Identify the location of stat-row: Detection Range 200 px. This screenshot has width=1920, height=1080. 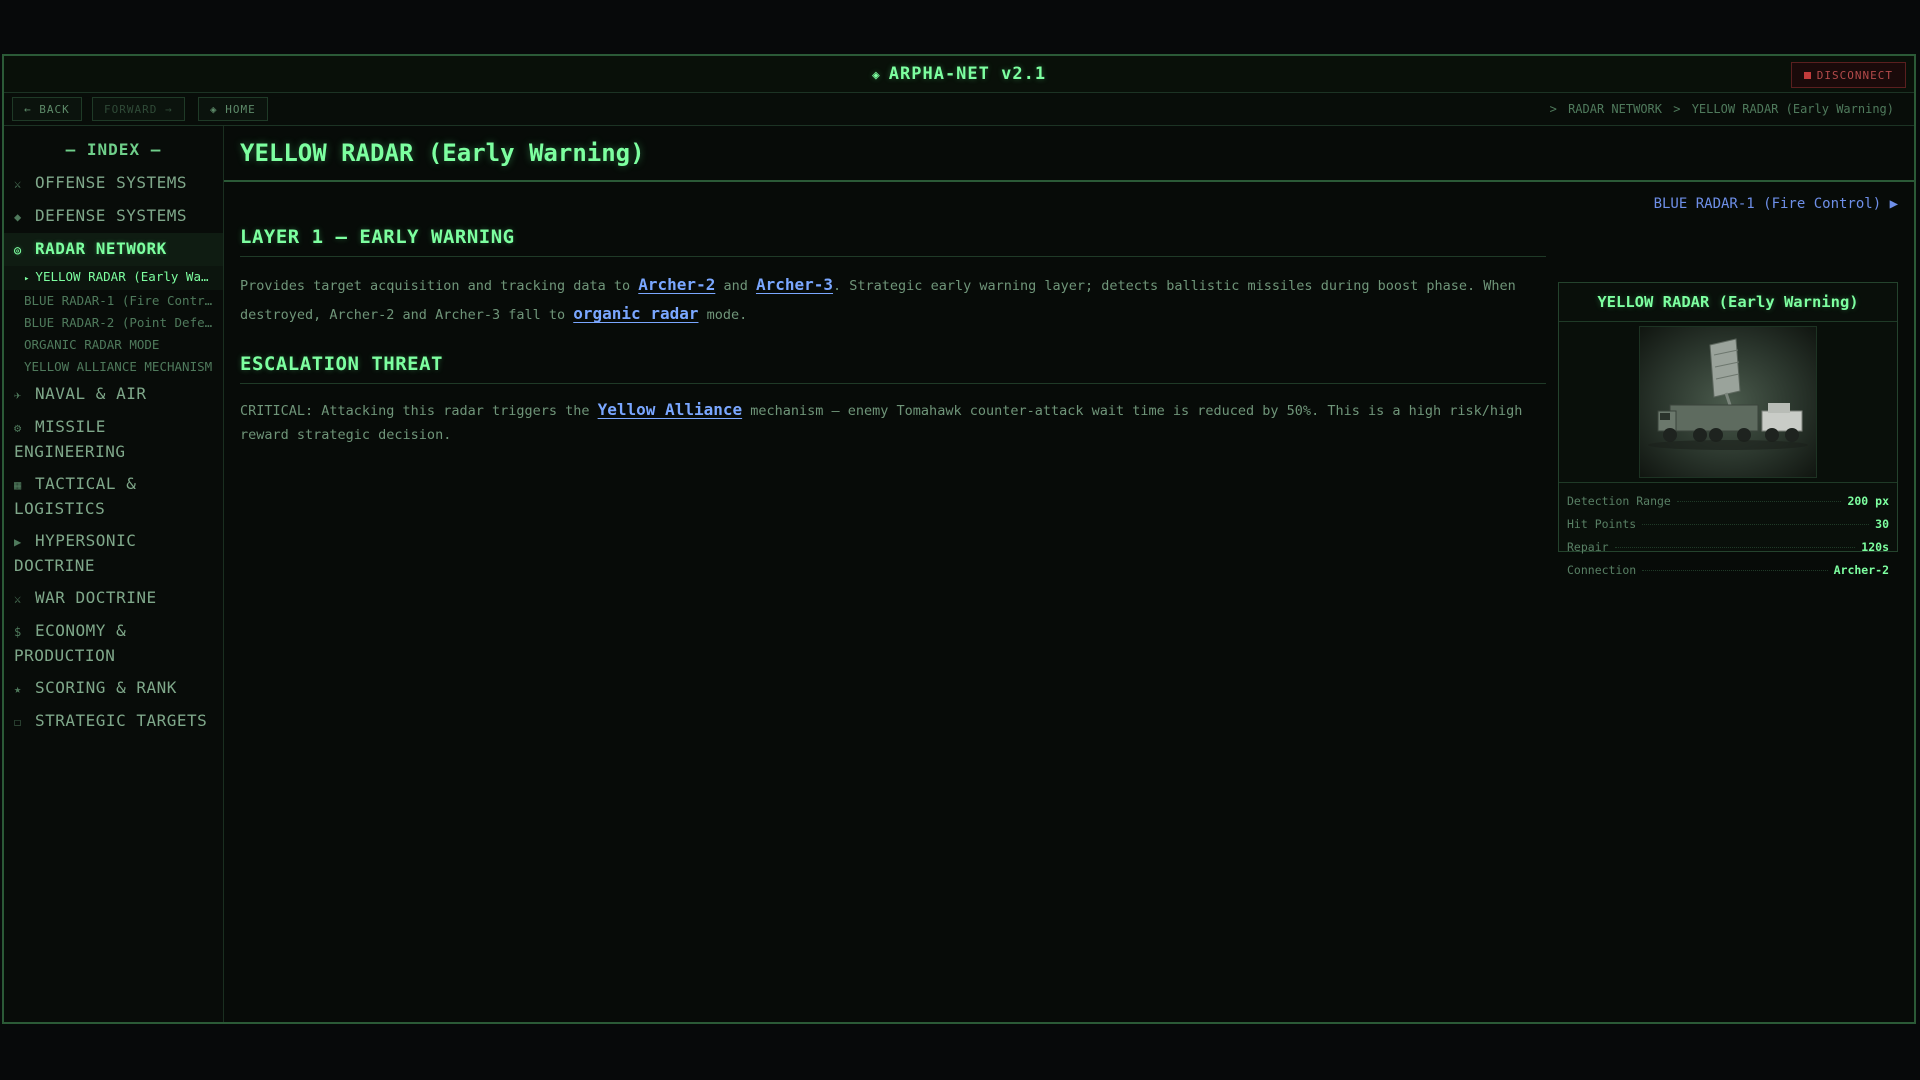
(1728, 500).